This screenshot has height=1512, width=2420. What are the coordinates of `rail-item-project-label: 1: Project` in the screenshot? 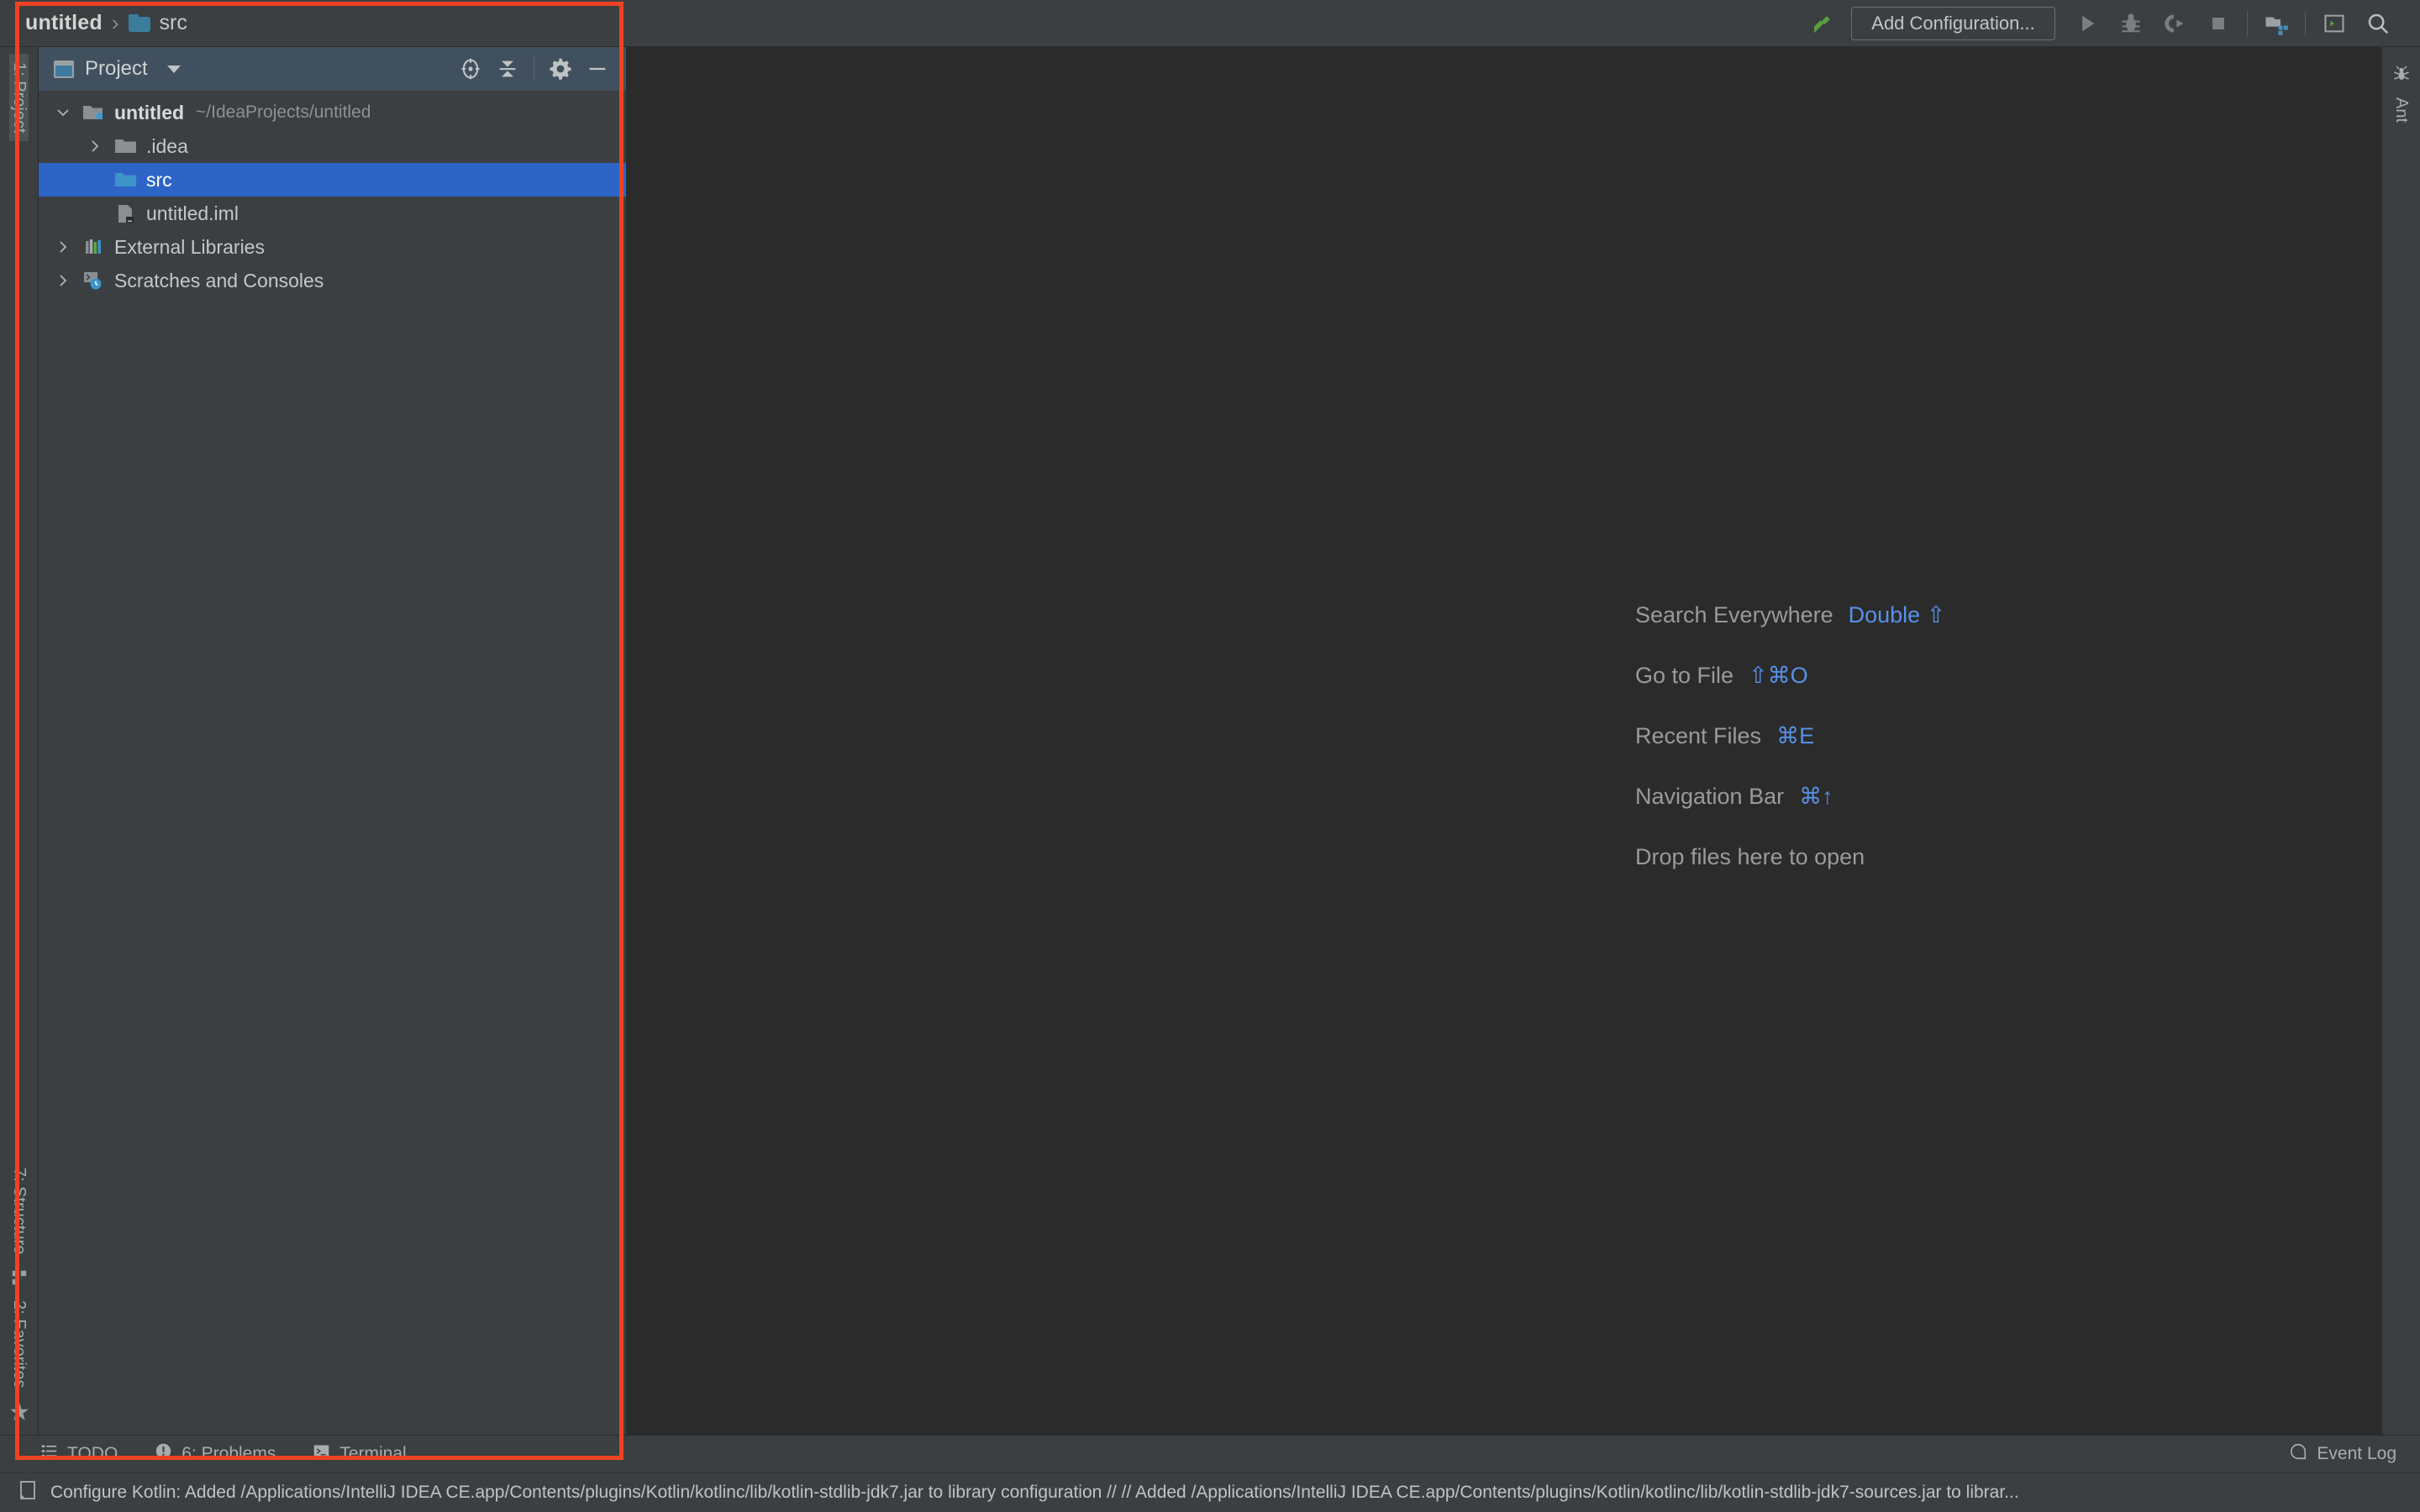 It's located at (19, 98).